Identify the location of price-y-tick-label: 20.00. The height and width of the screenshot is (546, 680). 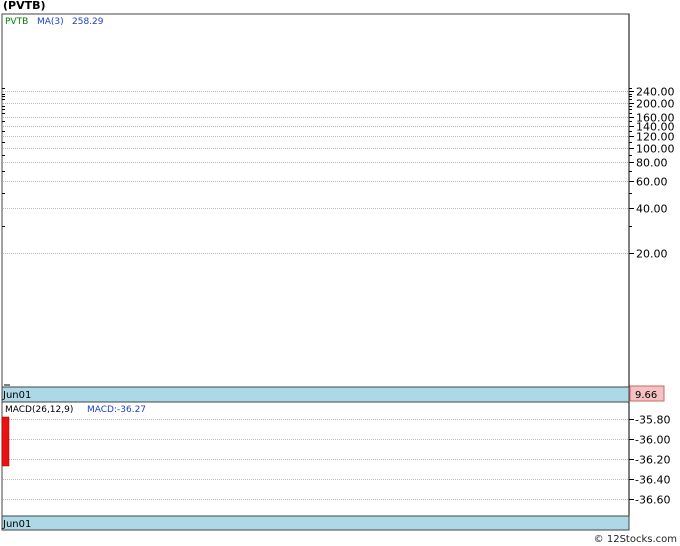
(652, 254).